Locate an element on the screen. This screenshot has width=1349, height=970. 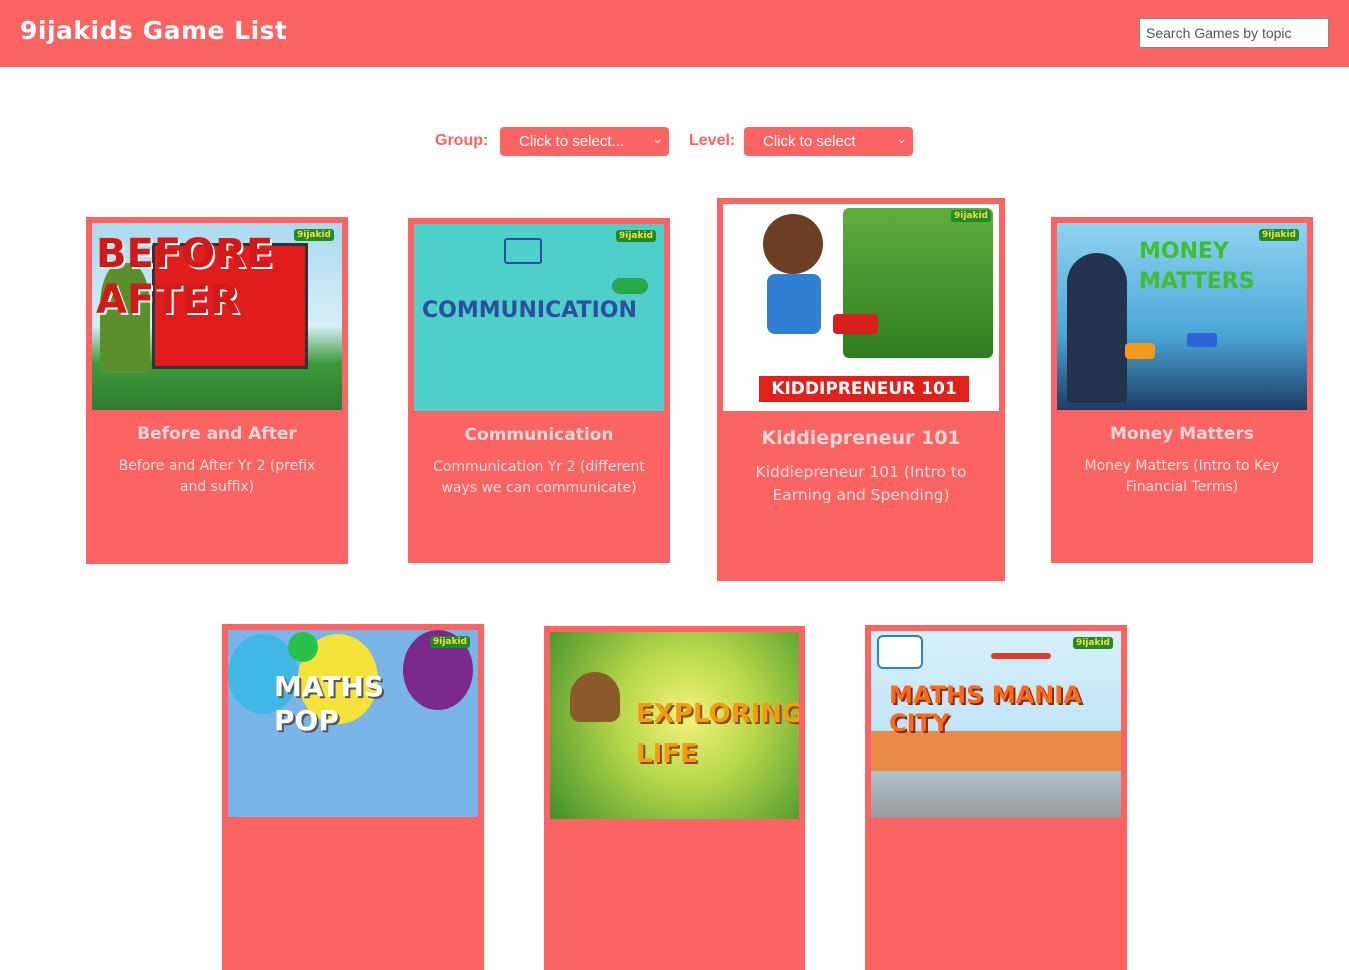
game-title: Before and After is located at coordinates (217, 434).